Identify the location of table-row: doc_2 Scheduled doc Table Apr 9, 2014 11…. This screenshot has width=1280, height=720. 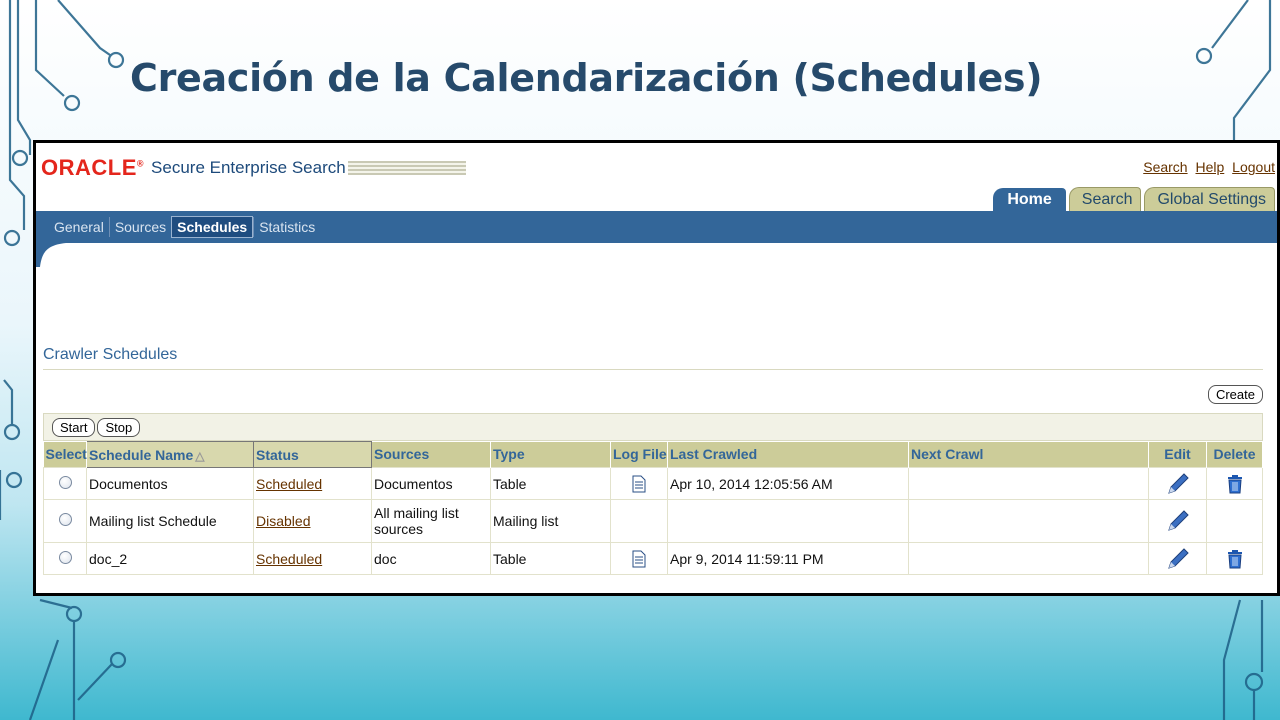
(653, 558).